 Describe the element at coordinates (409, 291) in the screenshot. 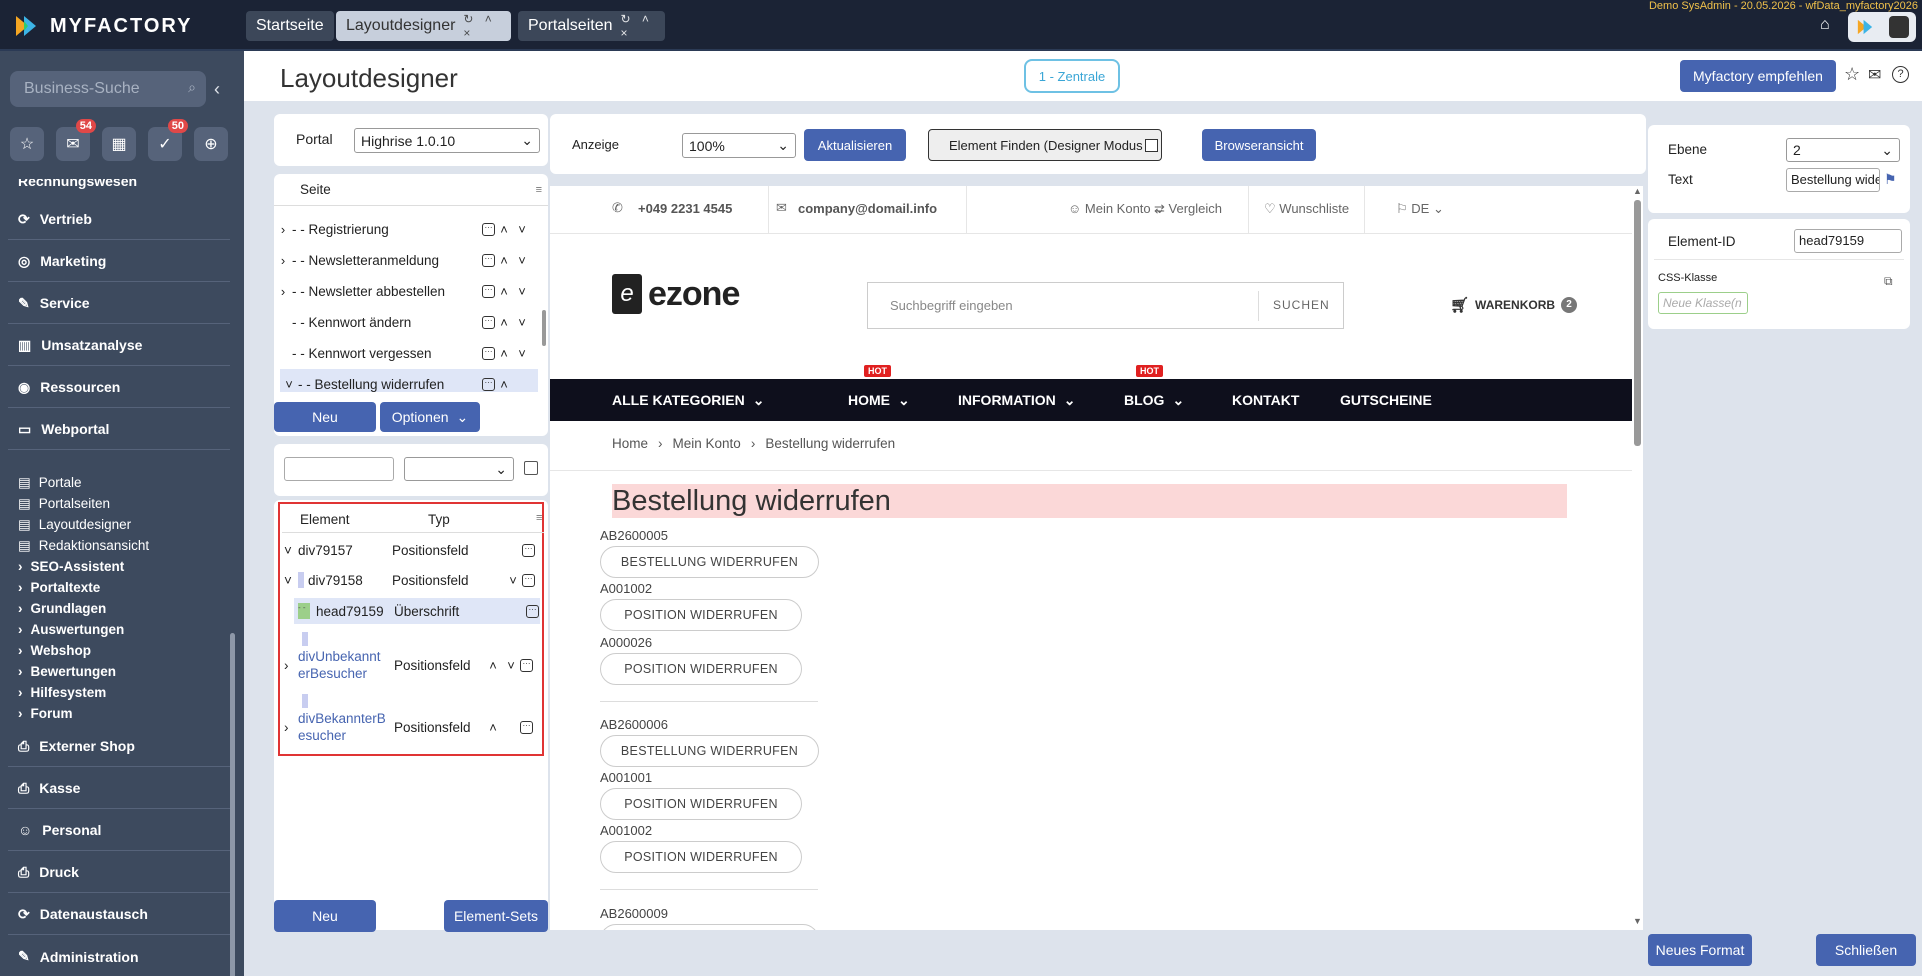

I see `page-row: › - - Newsletter abbestellen ··· ˄ ˅` at that location.